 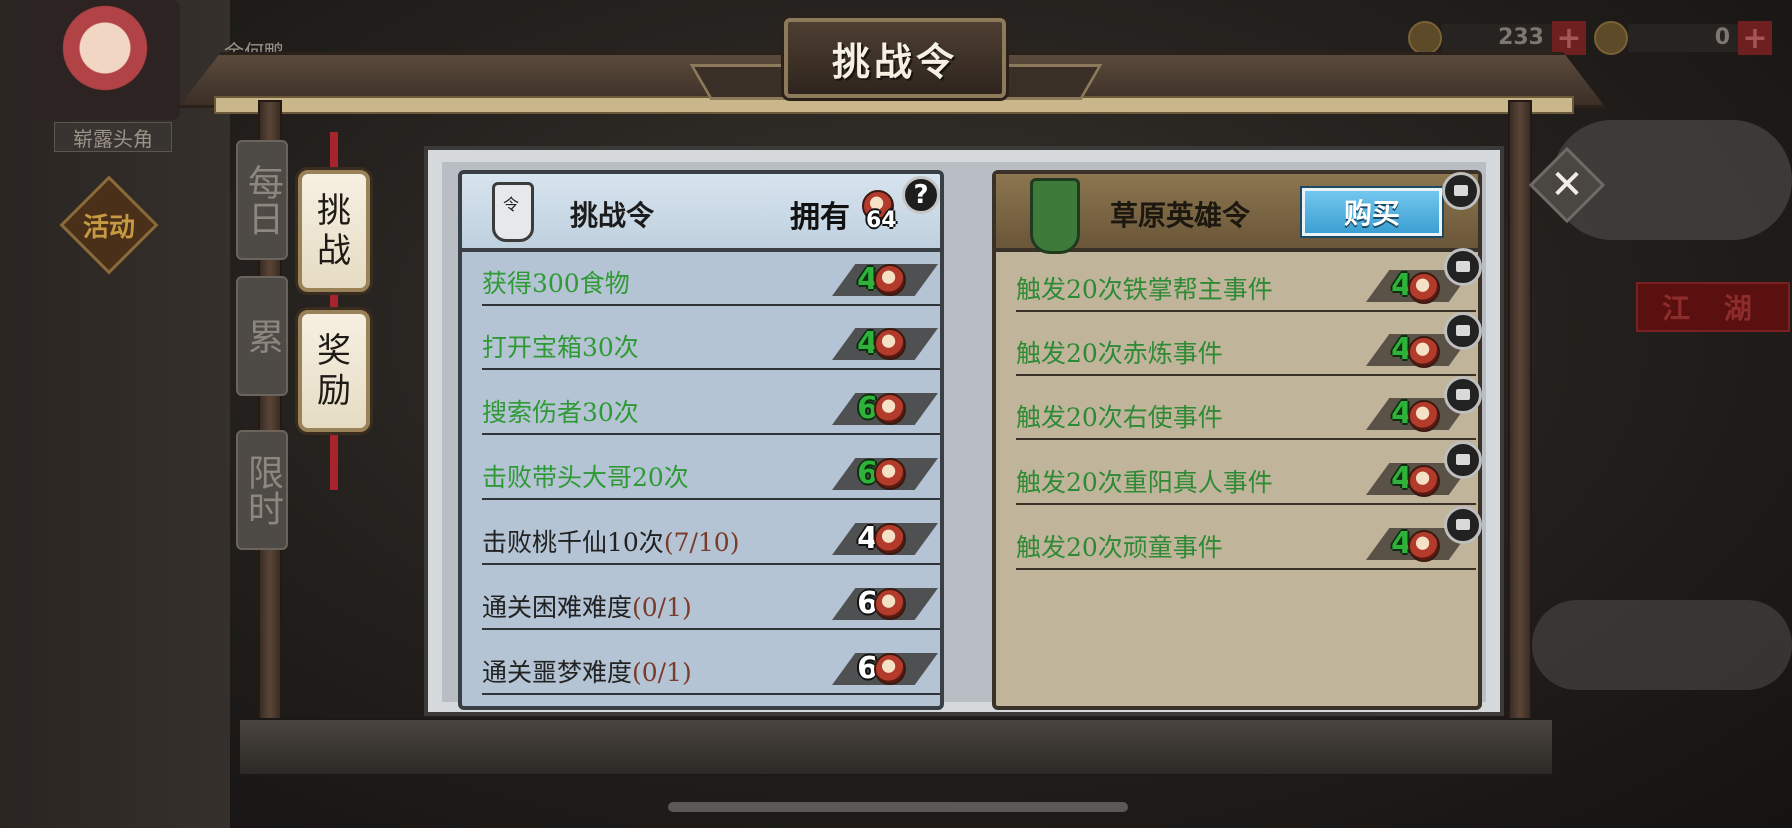 What do you see at coordinates (1520, 420) in the screenshot?
I see `frame-pillar-right` at bounding box center [1520, 420].